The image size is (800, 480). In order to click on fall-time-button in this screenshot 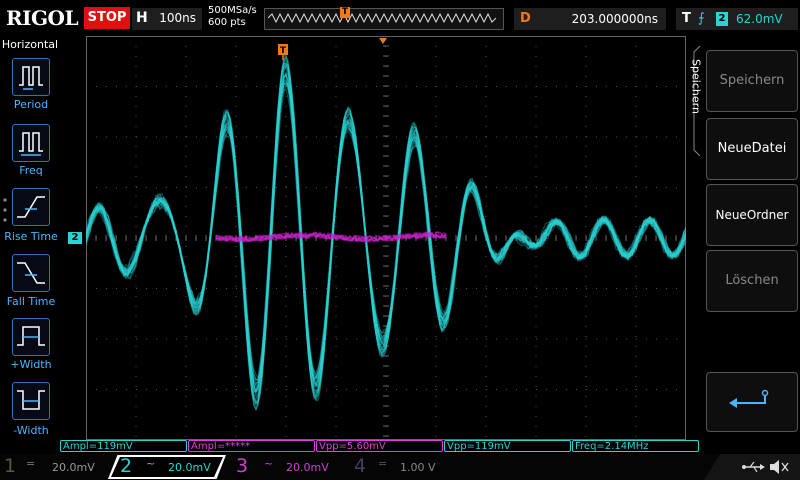, I will do `click(31, 273)`.